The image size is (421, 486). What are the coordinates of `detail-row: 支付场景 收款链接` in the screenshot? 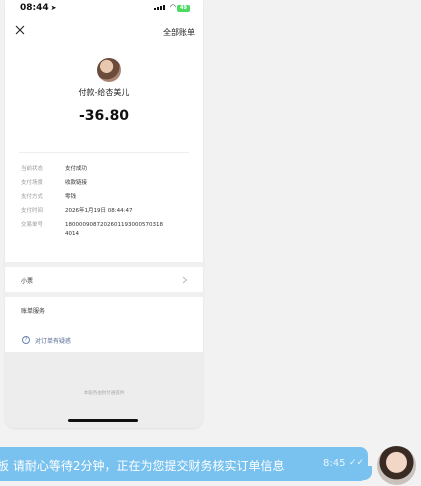 It's located at (108, 183).